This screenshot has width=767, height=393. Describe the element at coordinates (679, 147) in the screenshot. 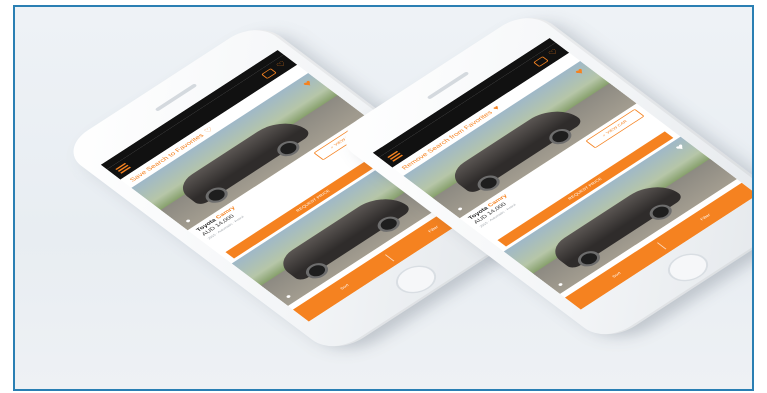

I see `favorite-heart-outline-icon: ♥` at that location.